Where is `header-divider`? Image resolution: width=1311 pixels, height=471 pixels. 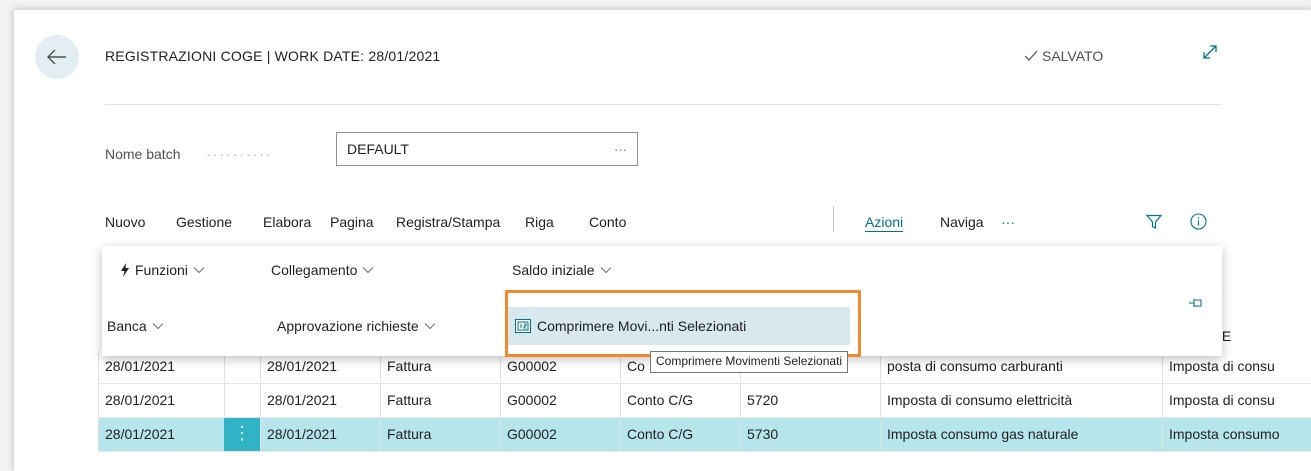 header-divider is located at coordinates (663, 104).